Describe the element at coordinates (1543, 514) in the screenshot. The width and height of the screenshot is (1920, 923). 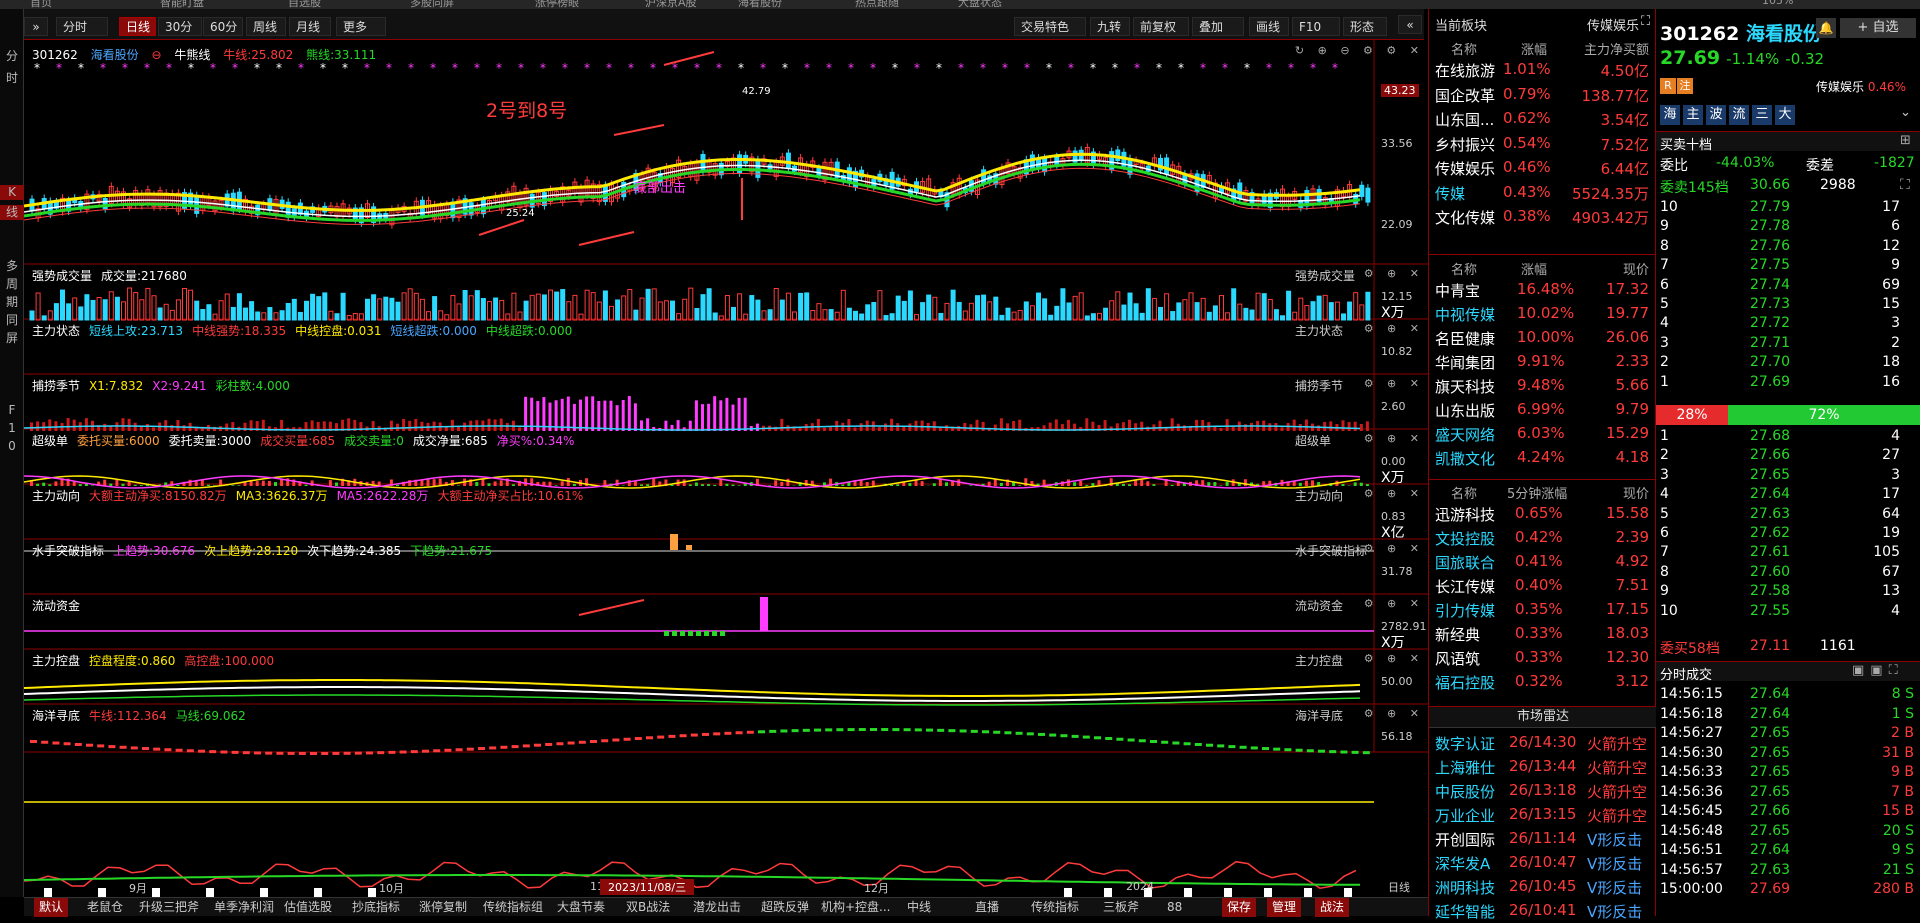
I see `table-row: 迅游科技0.65%15.58` at that location.